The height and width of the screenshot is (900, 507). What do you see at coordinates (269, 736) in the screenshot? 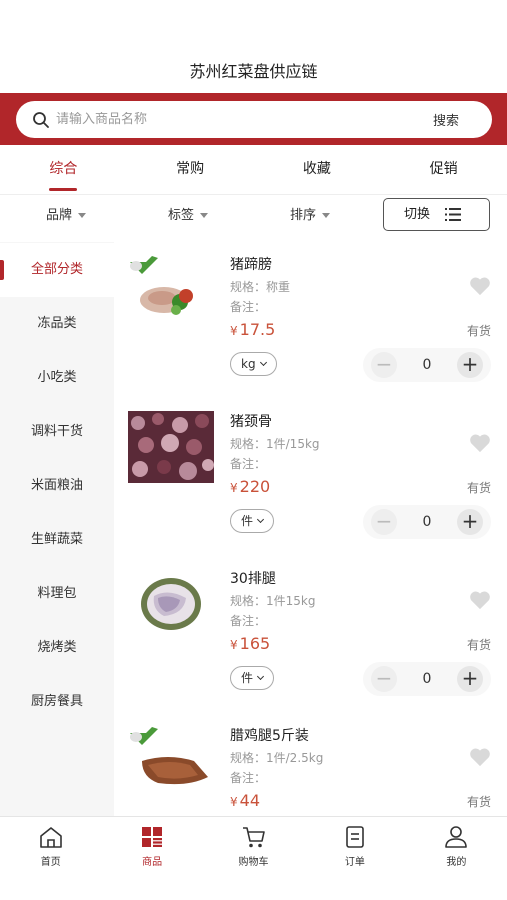
I see `product-name: 腊鸡腿5斤装` at bounding box center [269, 736].